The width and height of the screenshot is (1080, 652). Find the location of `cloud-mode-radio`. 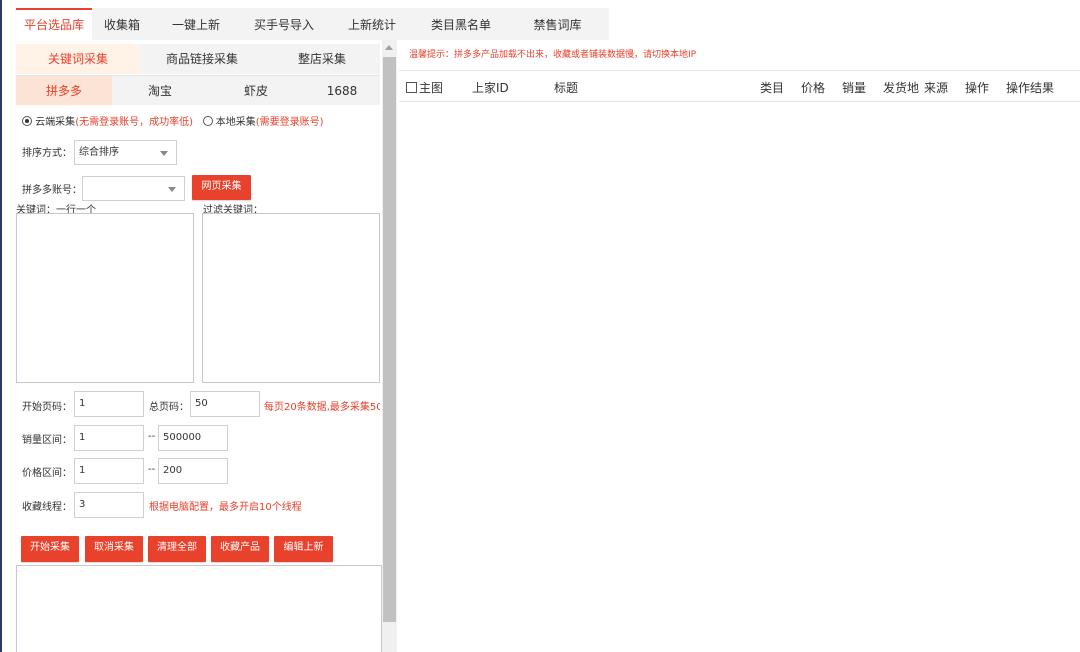

cloud-mode-radio is located at coordinates (27, 121).